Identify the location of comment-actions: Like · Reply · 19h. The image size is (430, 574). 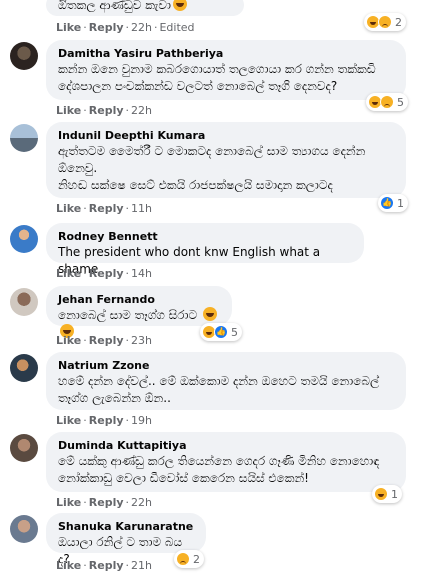
(104, 420).